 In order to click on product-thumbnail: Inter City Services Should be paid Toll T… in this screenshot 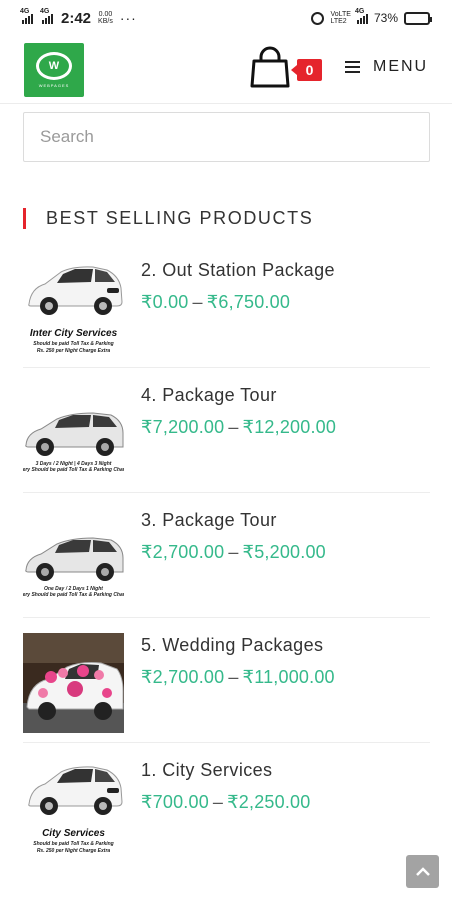, I will do `click(73, 308)`.